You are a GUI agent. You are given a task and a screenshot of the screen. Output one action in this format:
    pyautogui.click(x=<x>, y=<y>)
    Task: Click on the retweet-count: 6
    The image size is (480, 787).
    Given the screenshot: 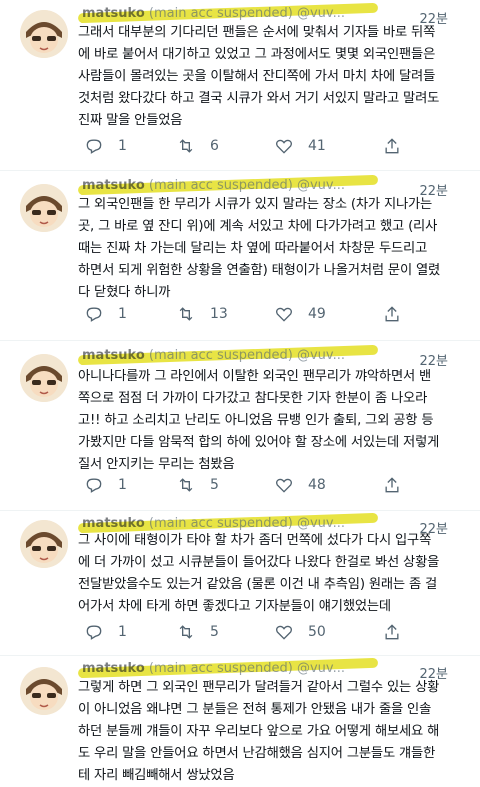 What is the action you would take?
    pyautogui.click(x=214, y=146)
    